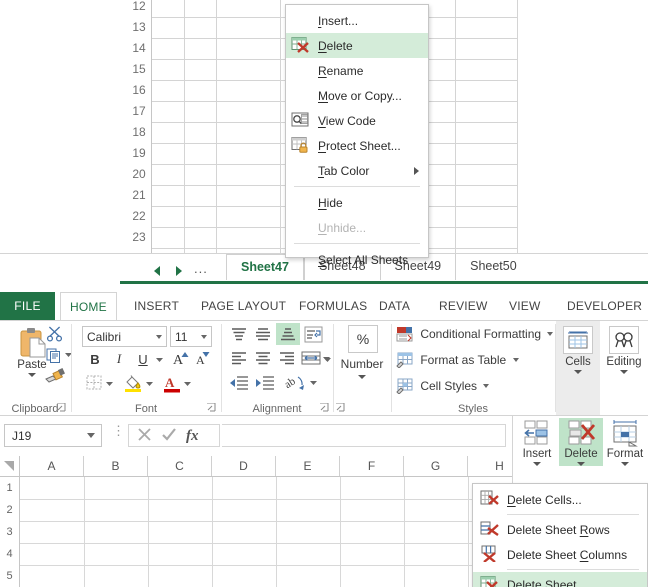 This screenshot has width=648, height=587. What do you see at coordinates (244, 466) in the screenshot?
I see `column-header-D: D` at bounding box center [244, 466].